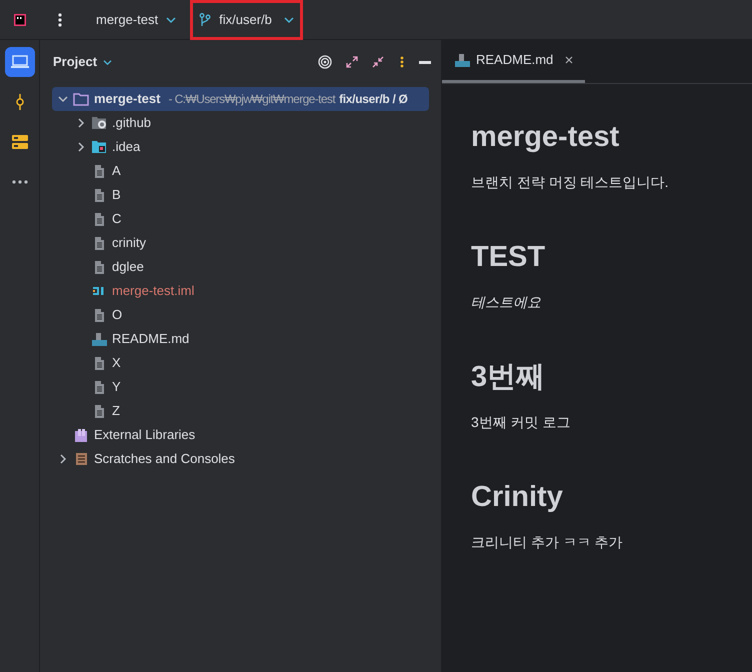 The image size is (752, 672). Describe the element at coordinates (20, 182) in the screenshot. I see `more-icon` at that location.